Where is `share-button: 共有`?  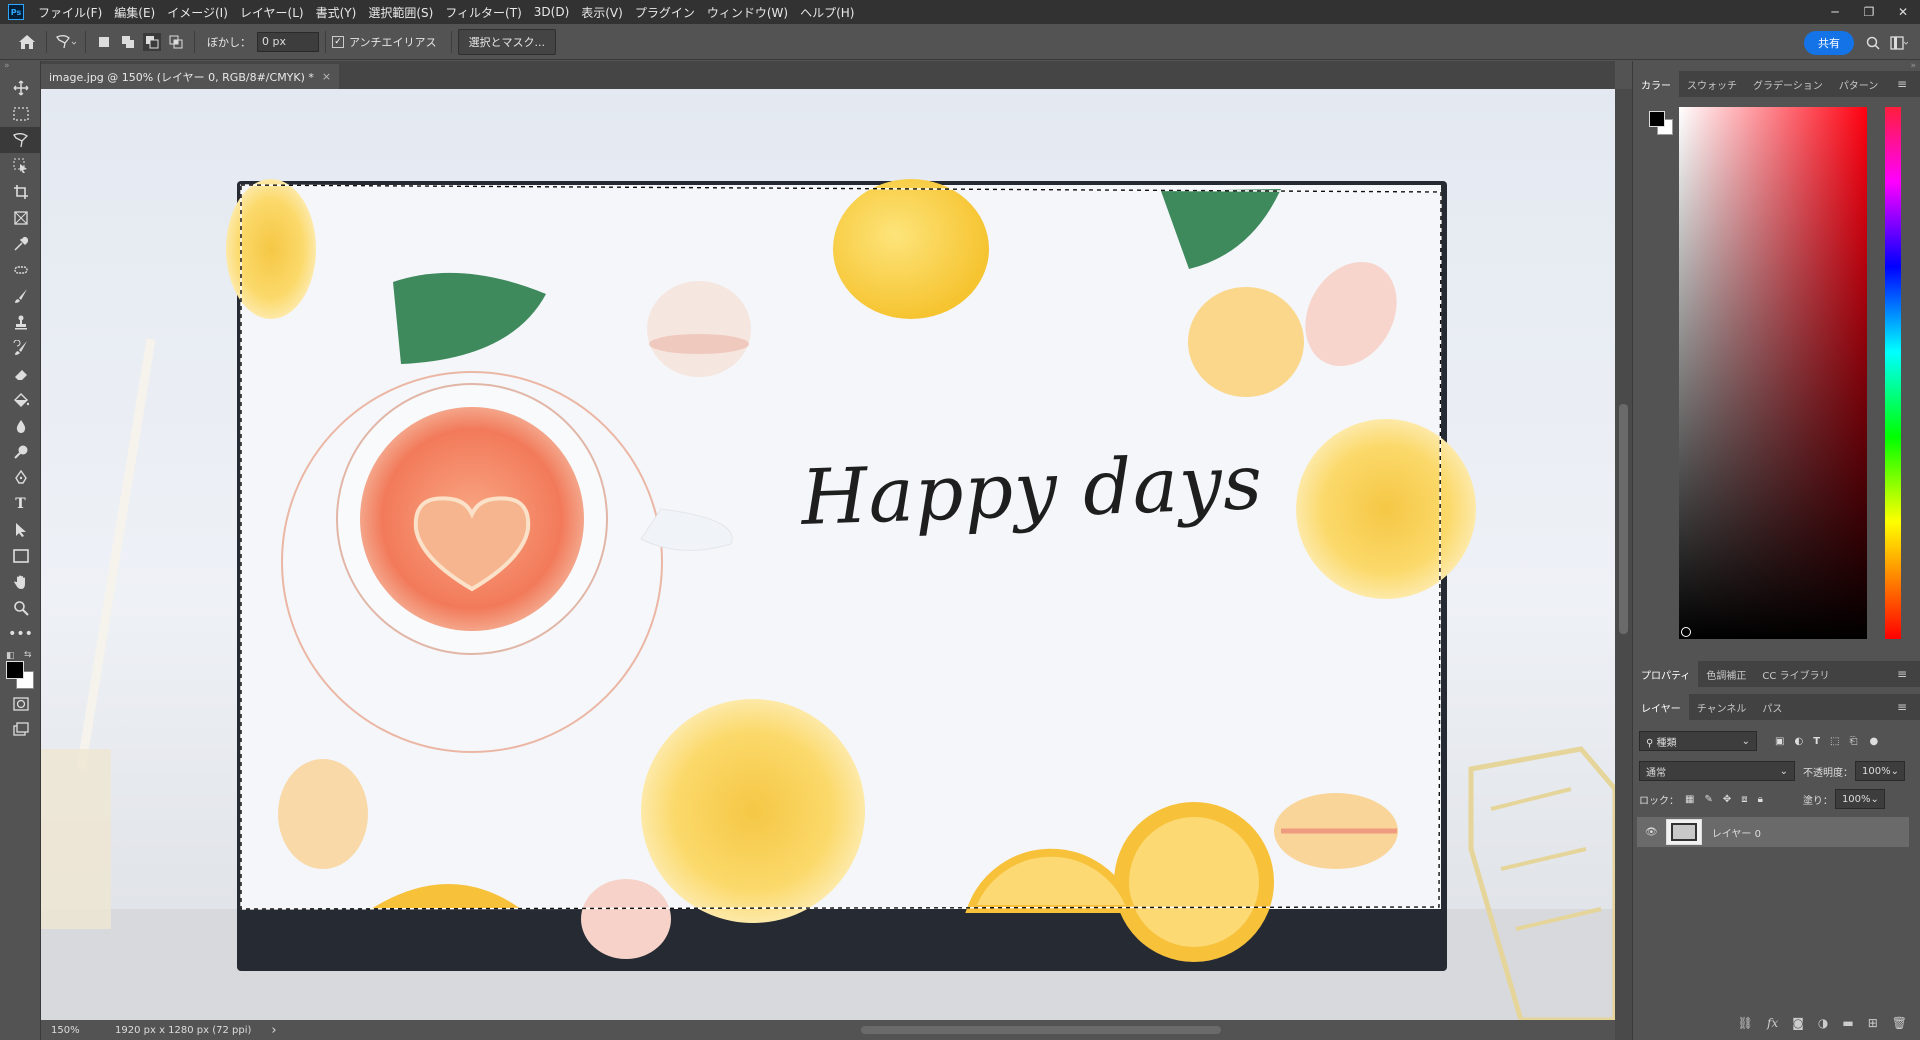
share-button: 共有 is located at coordinates (1829, 43).